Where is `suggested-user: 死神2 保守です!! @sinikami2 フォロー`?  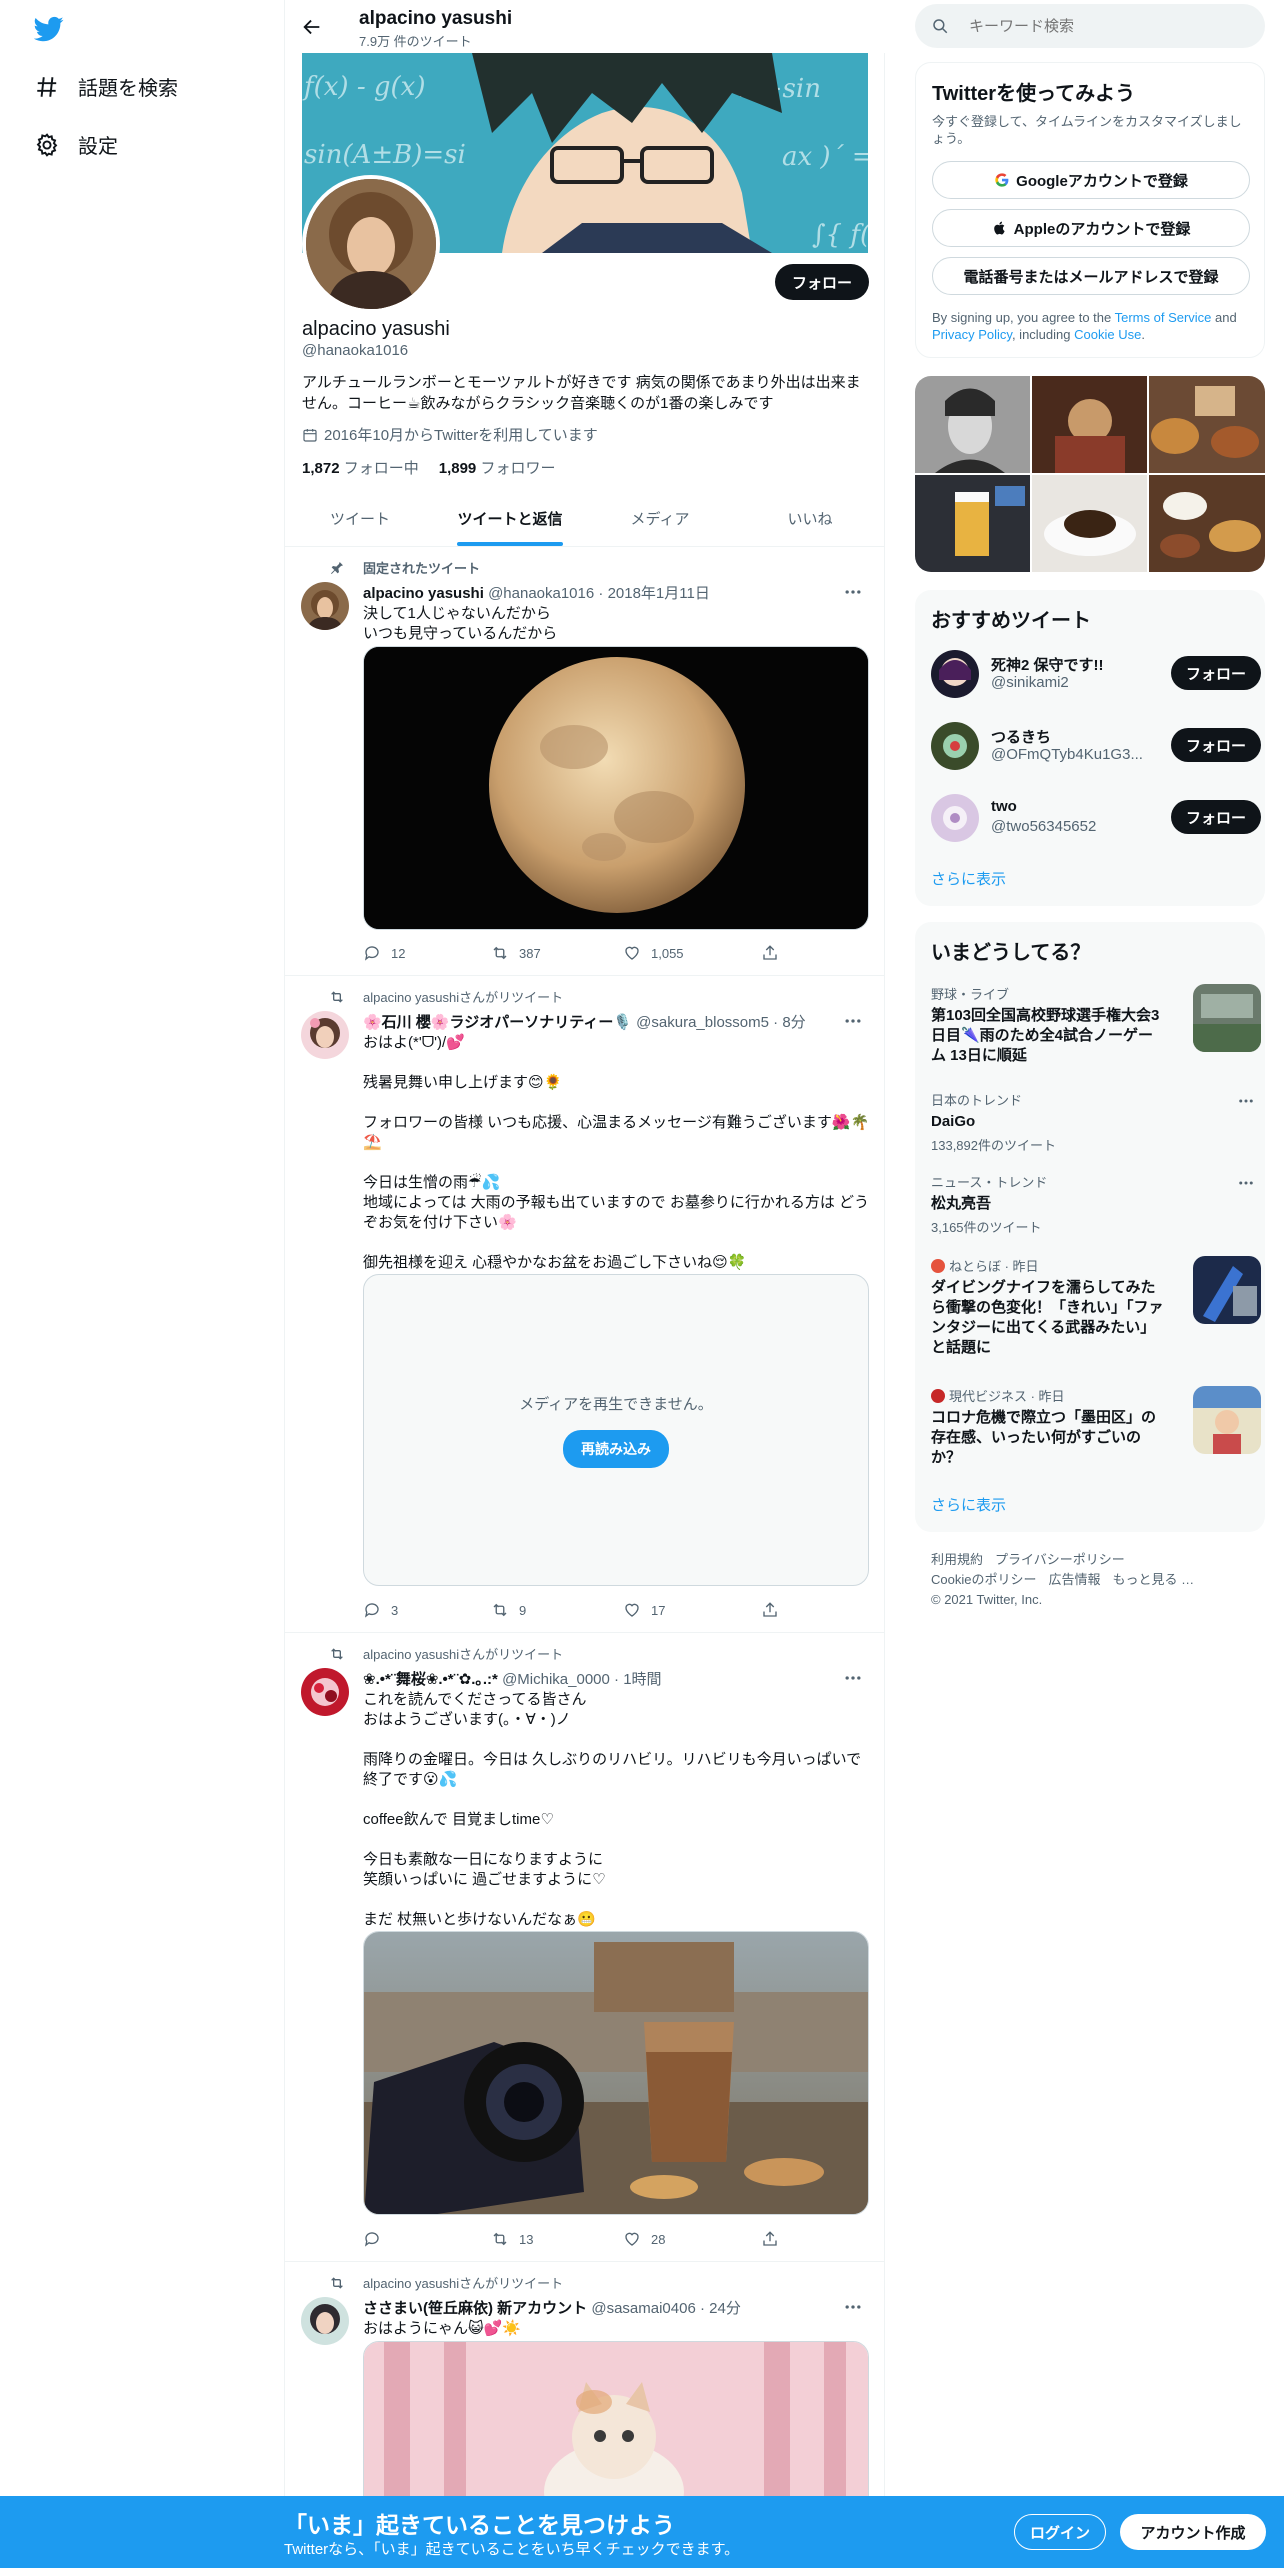
suggested-user: 死神2 保守です!! @sinikami2 フォロー is located at coordinates (1096, 674).